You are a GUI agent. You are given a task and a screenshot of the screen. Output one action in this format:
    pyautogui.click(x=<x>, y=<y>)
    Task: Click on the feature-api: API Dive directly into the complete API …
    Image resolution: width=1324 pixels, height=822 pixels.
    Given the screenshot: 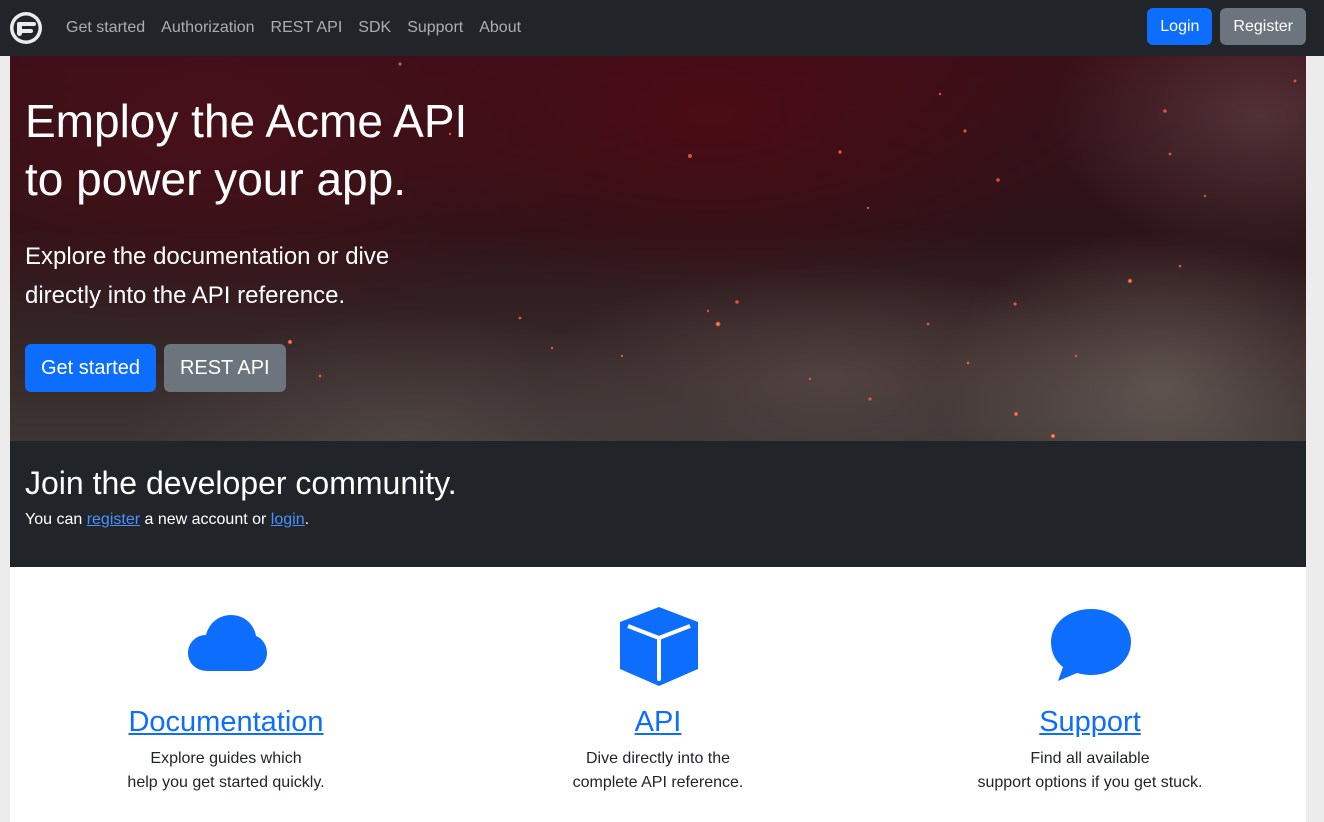 What is the action you would take?
    pyautogui.click(x=658, y=694)
    